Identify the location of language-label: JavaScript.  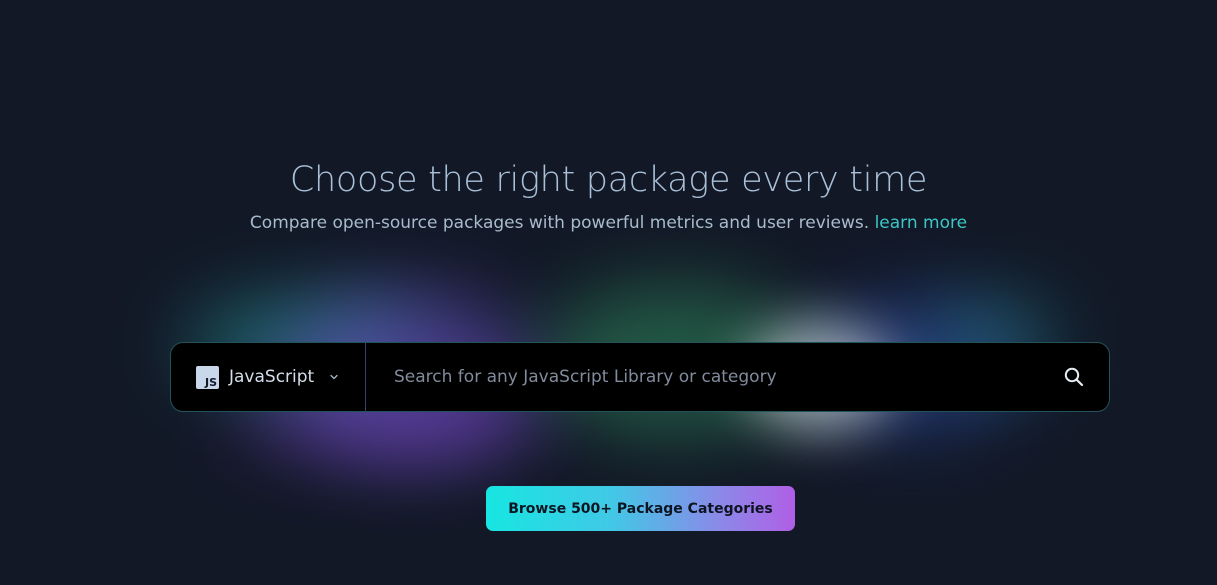
(272, 377).